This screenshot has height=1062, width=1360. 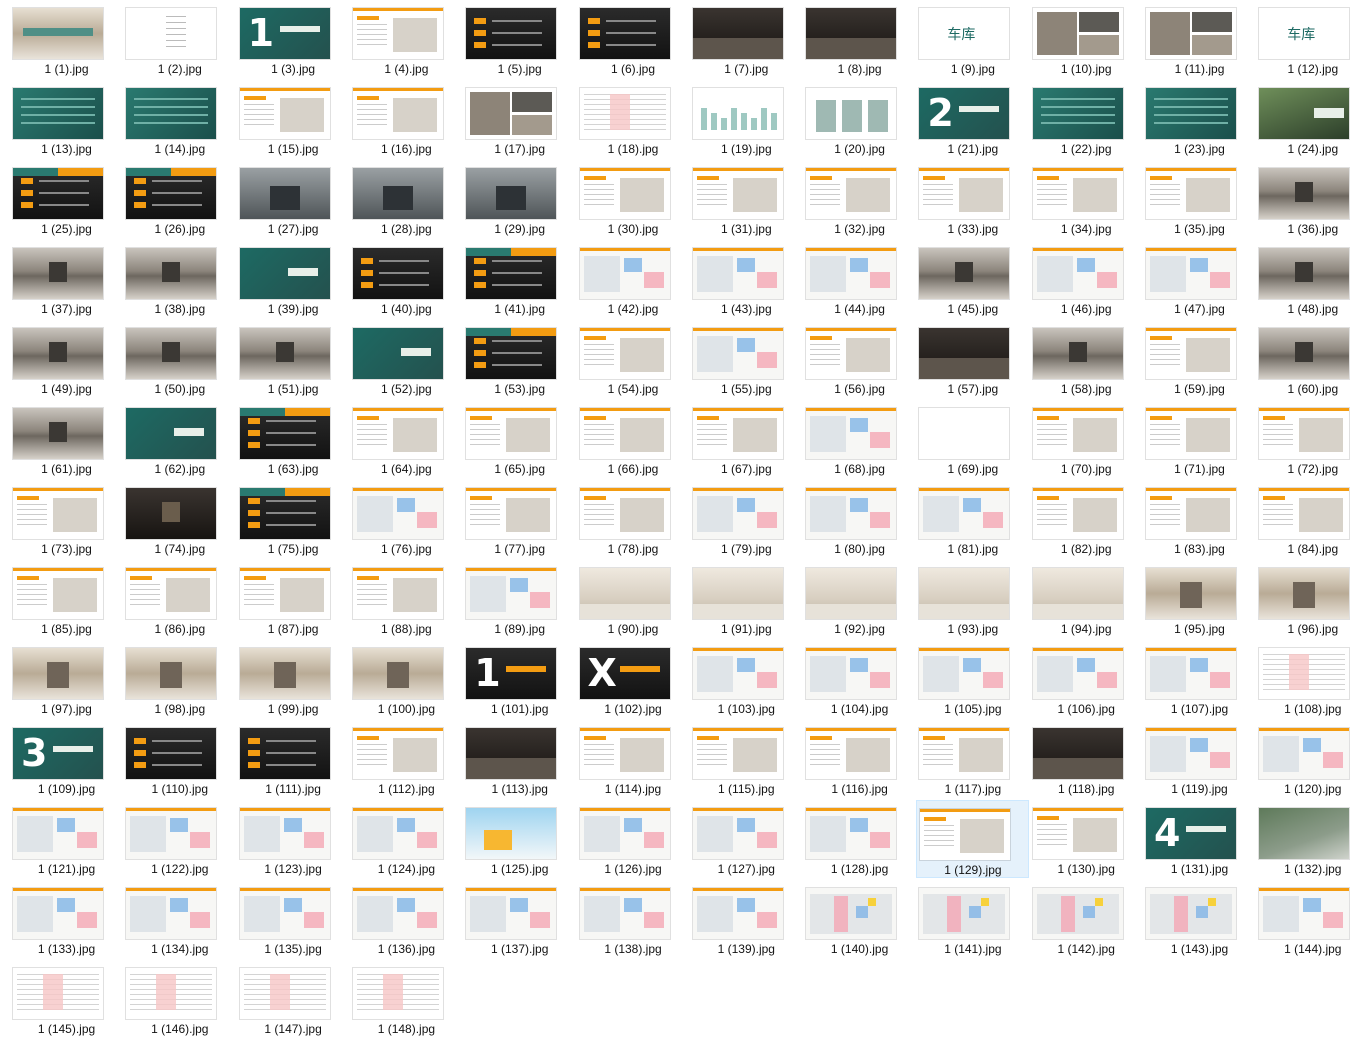 I want to click on file-item: 1 (100).jpg, so click(x=406, y=679).